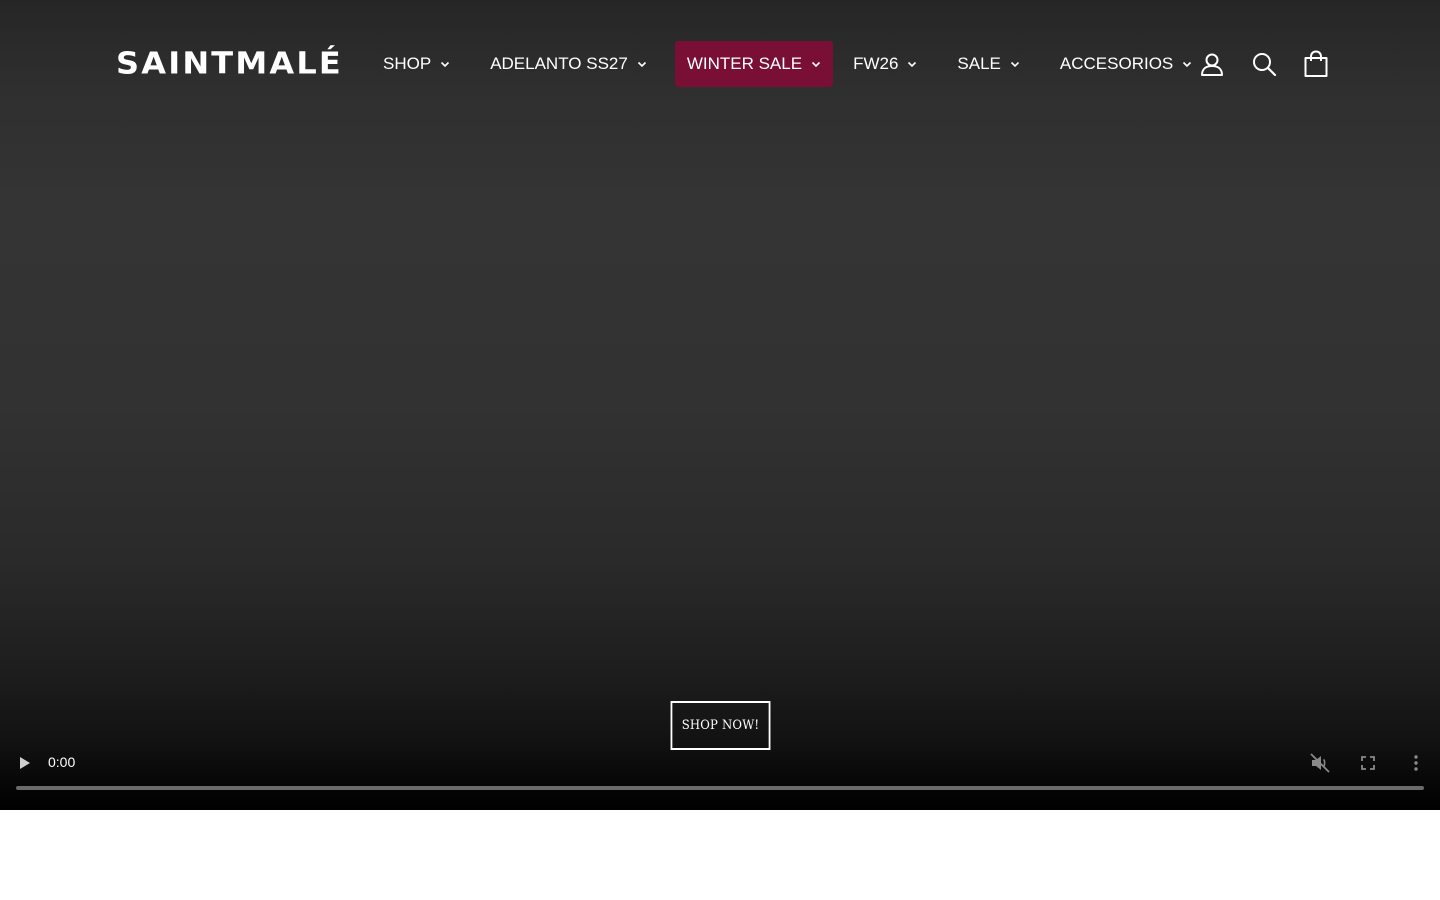 The width and height of the screenshot is (1440, 900). I want to click on nav-item-winter-sale: WINTER SALE, so click(754, 64).